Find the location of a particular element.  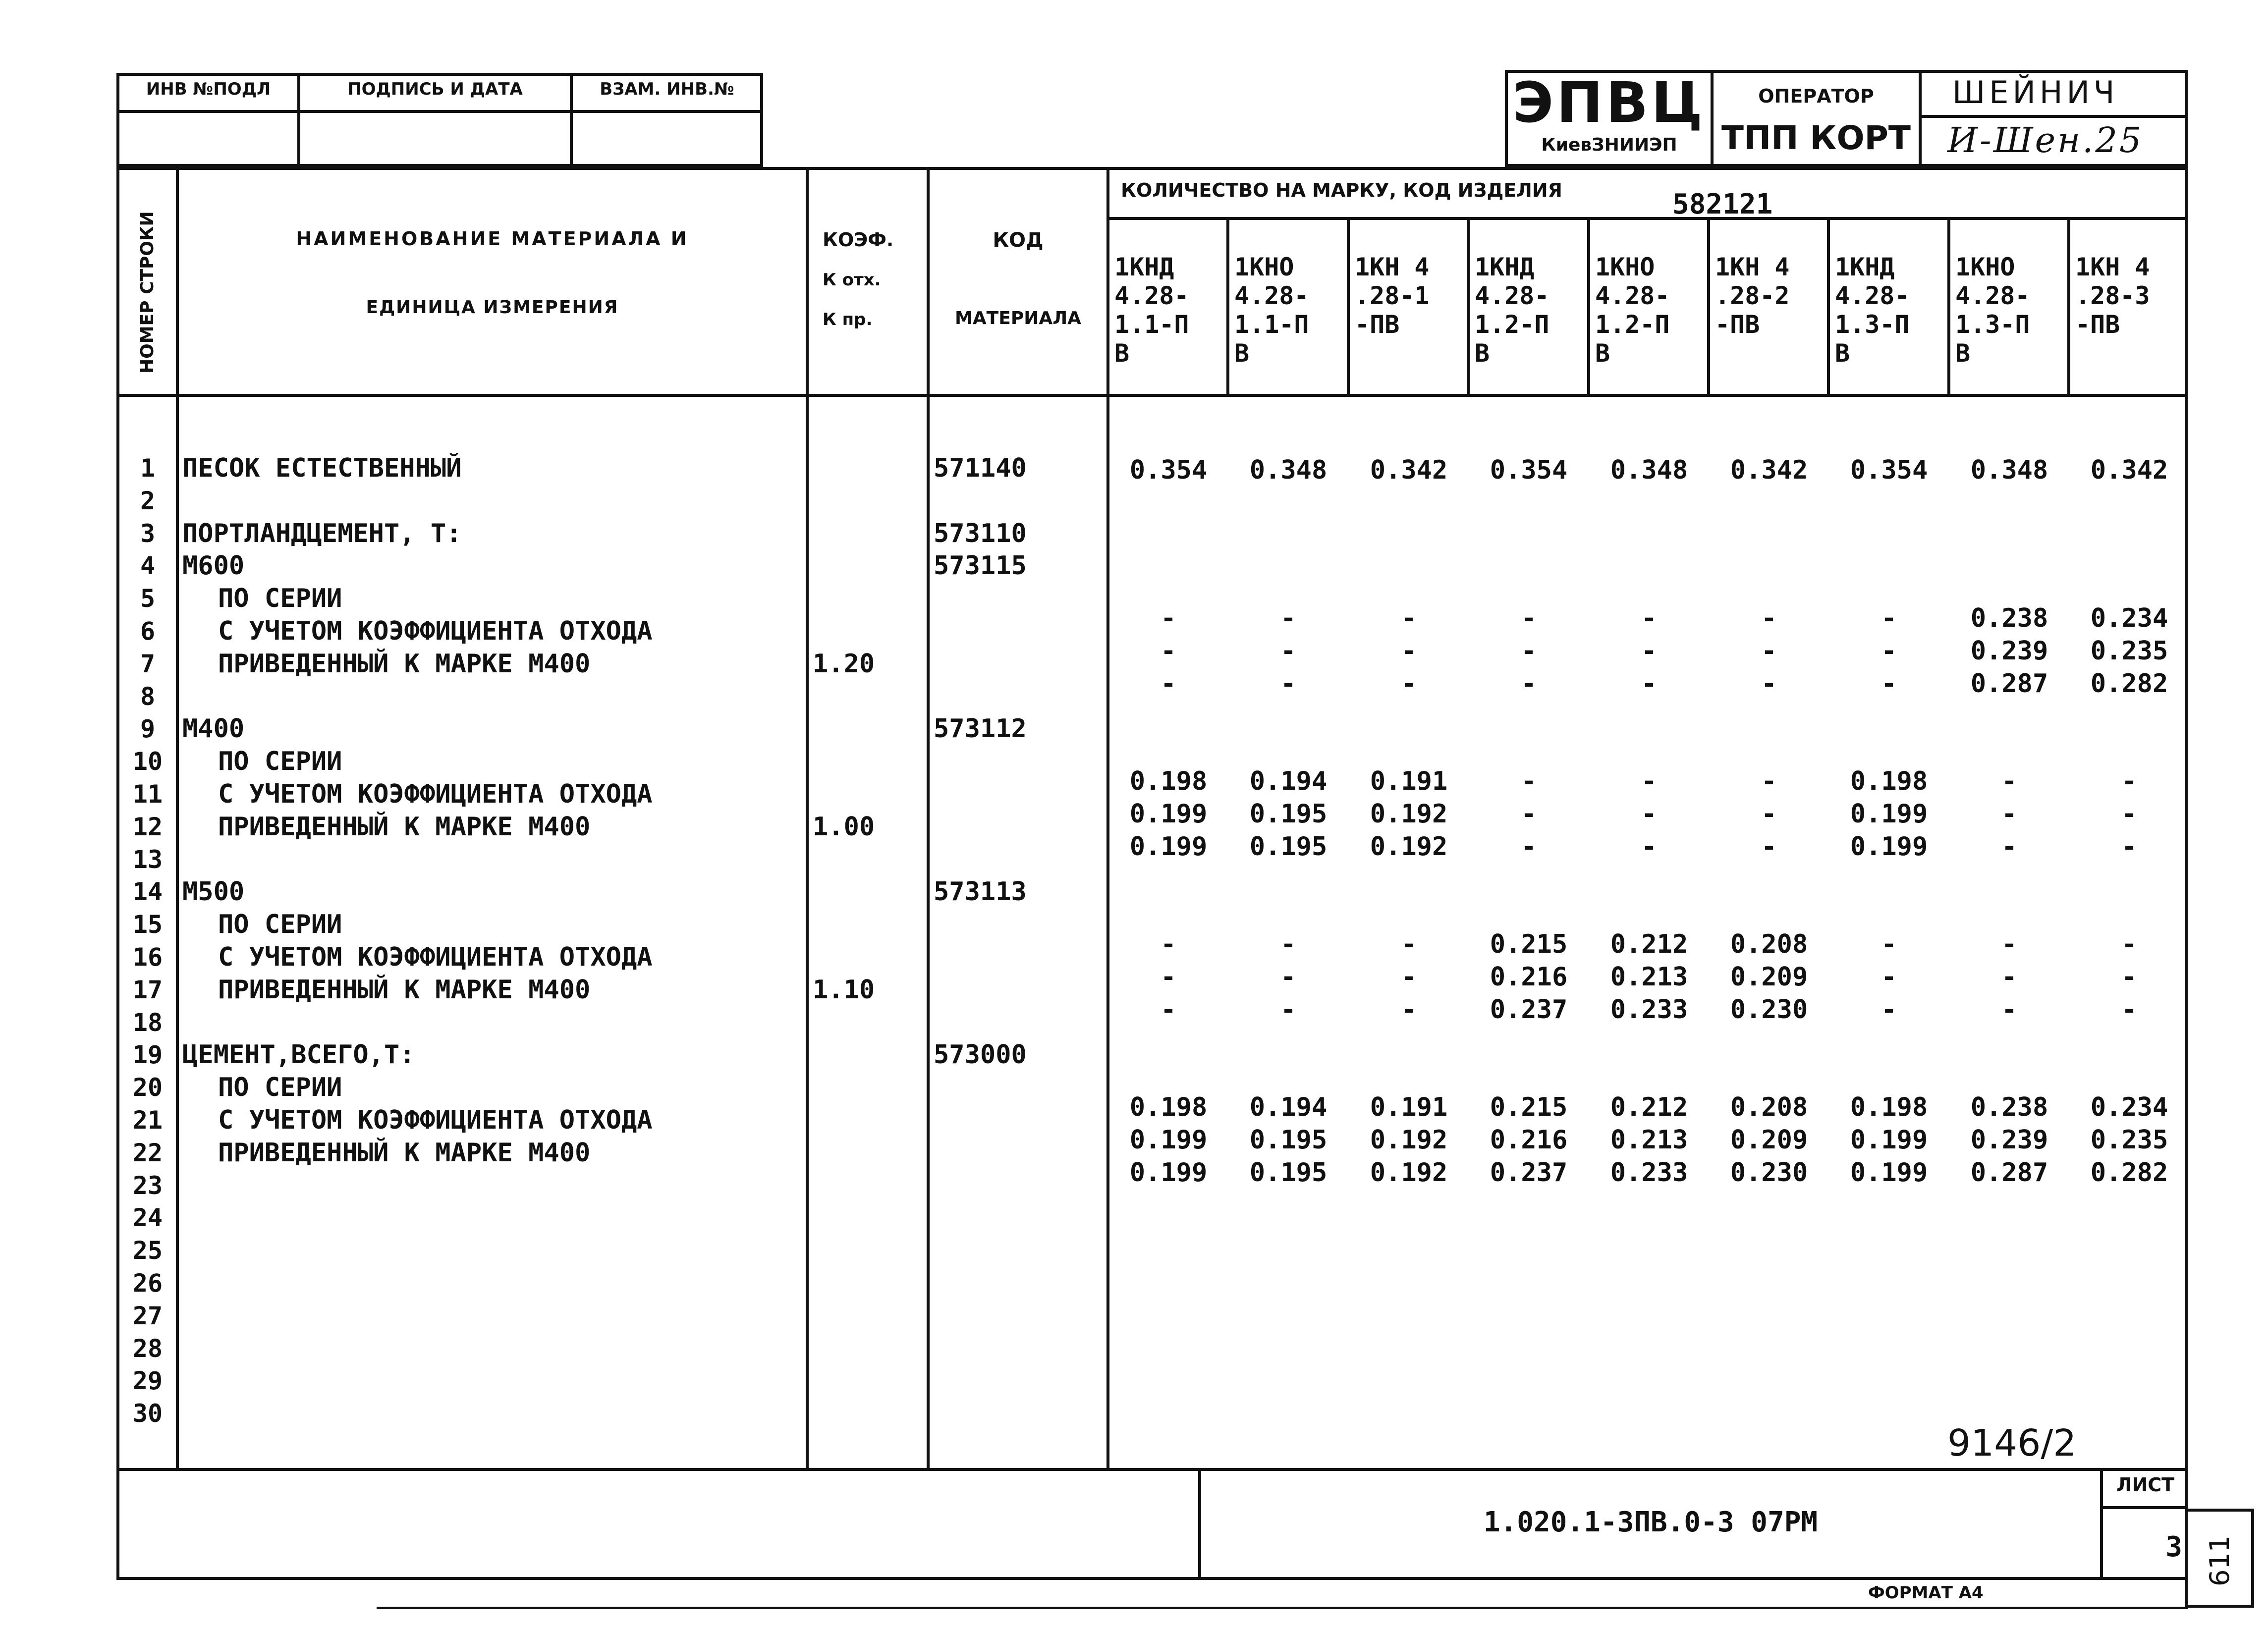

quantity-value: 0.354 is located at coordinates (1168, 470).